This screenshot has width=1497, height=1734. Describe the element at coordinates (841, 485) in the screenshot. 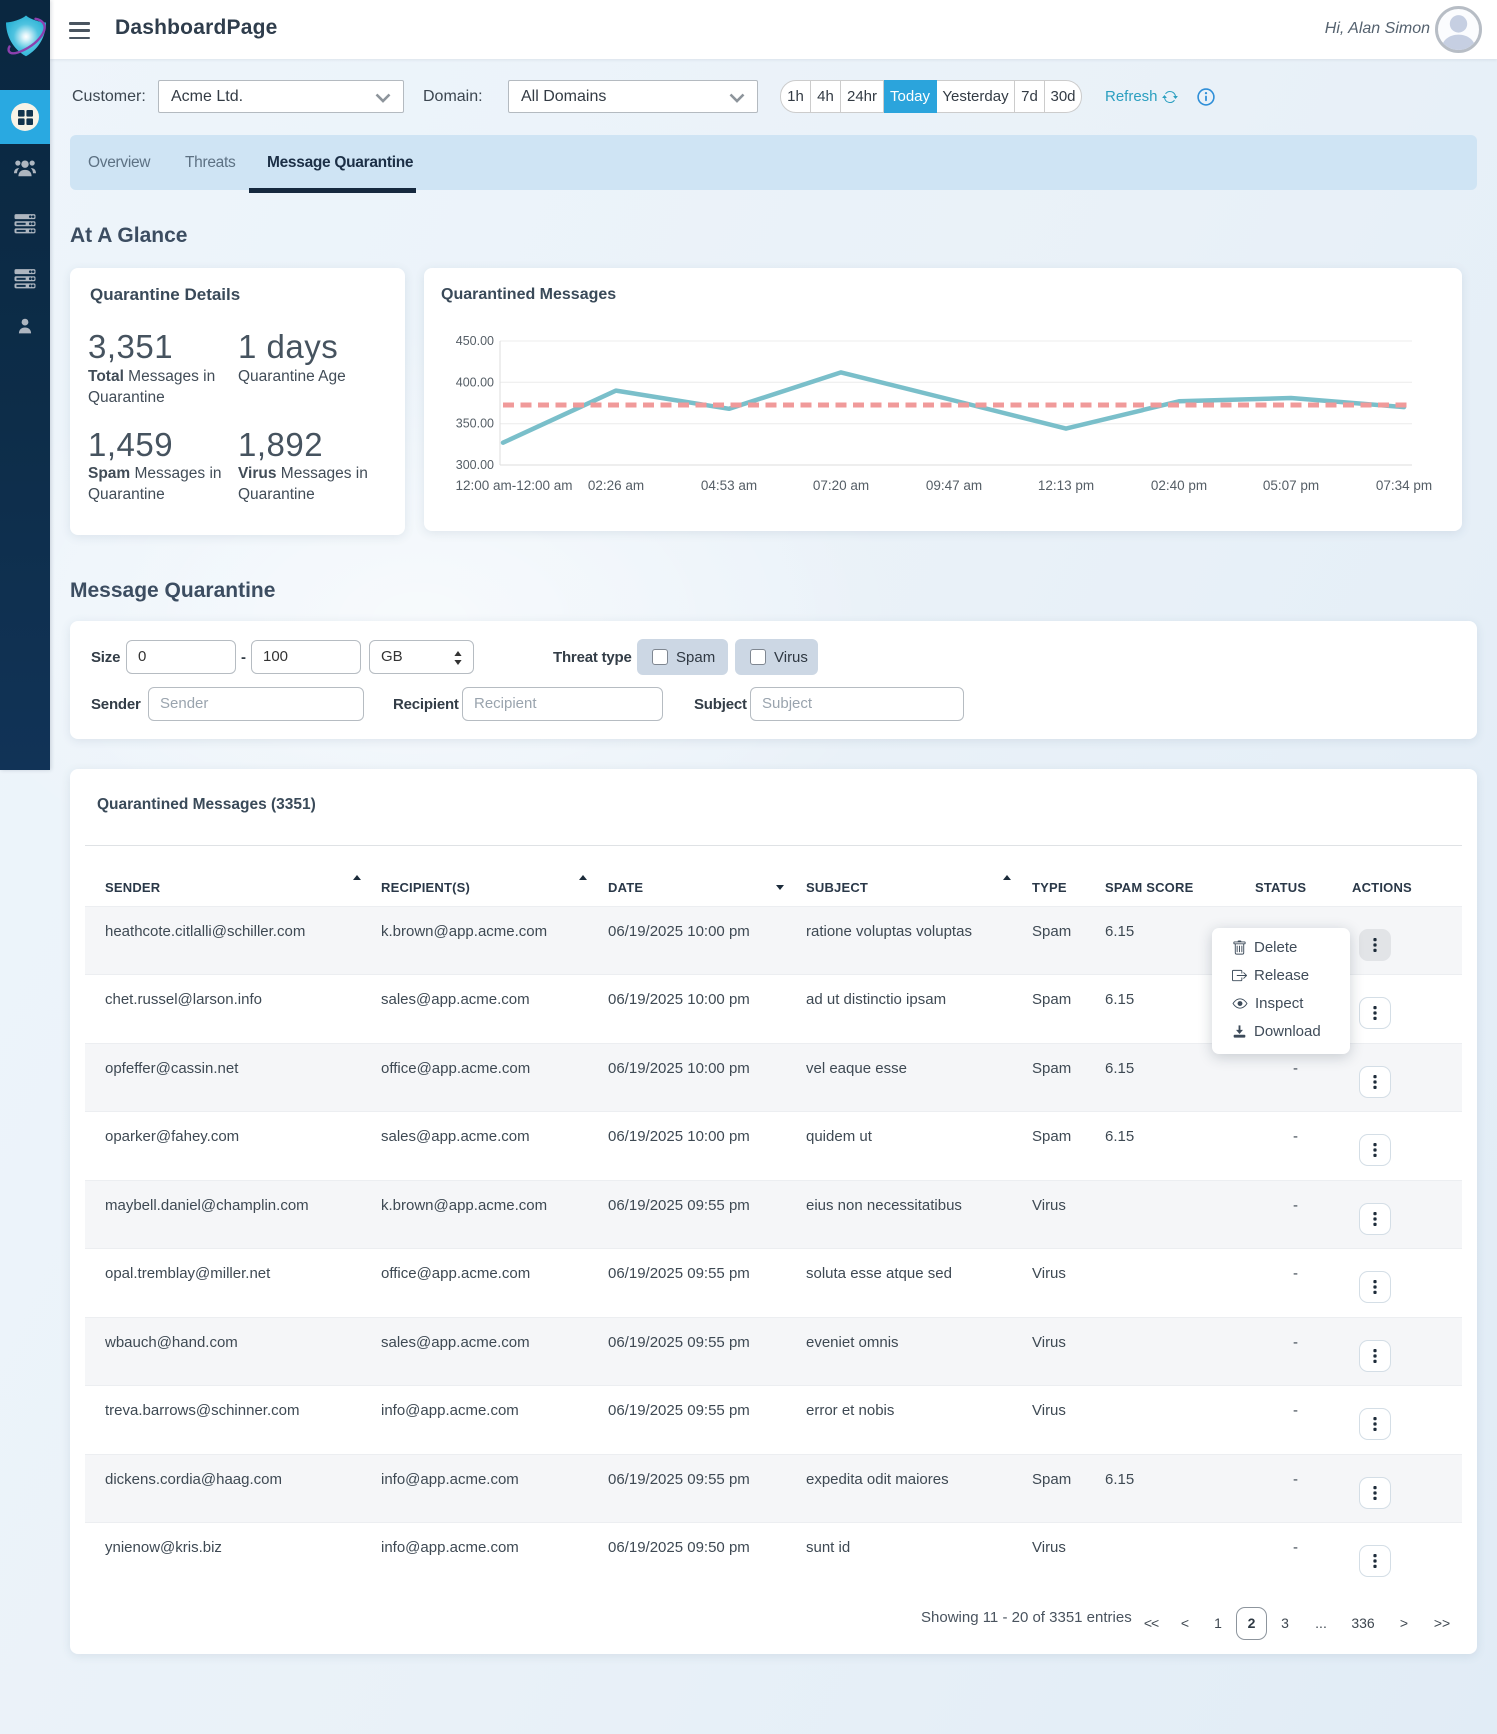

I see `svg-text: 07:20 am` at that location.